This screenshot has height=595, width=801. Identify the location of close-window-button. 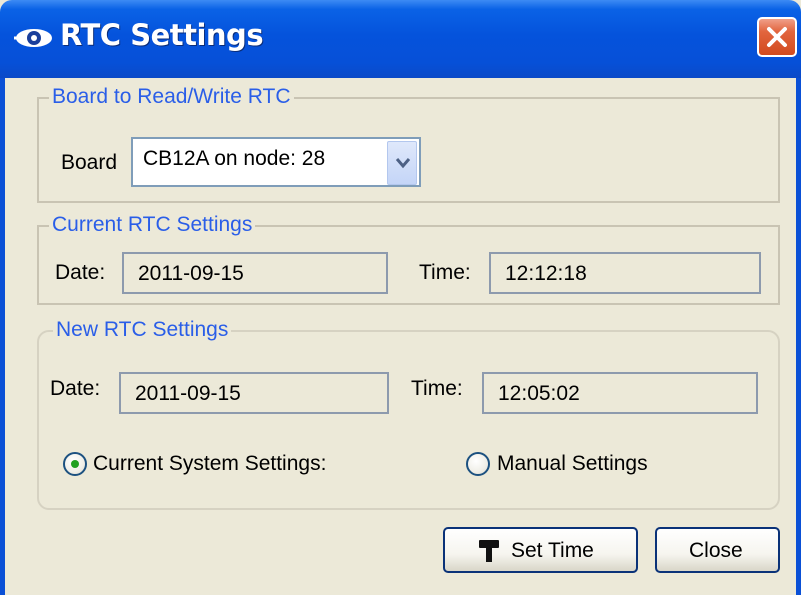
(777, 37).